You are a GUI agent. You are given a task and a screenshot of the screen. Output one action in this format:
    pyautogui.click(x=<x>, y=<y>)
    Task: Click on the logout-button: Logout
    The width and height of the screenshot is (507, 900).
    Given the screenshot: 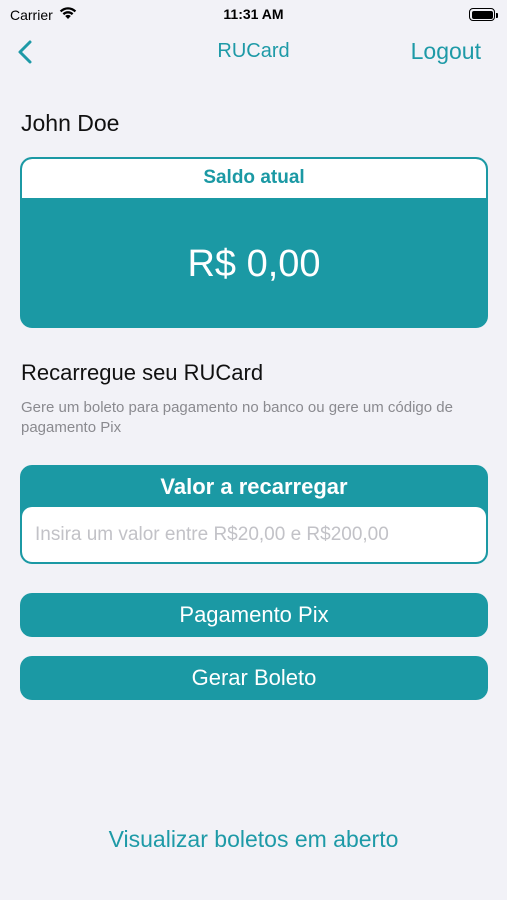 What is the action you would take?
    pyautogui.click(x=446, y=51)
    